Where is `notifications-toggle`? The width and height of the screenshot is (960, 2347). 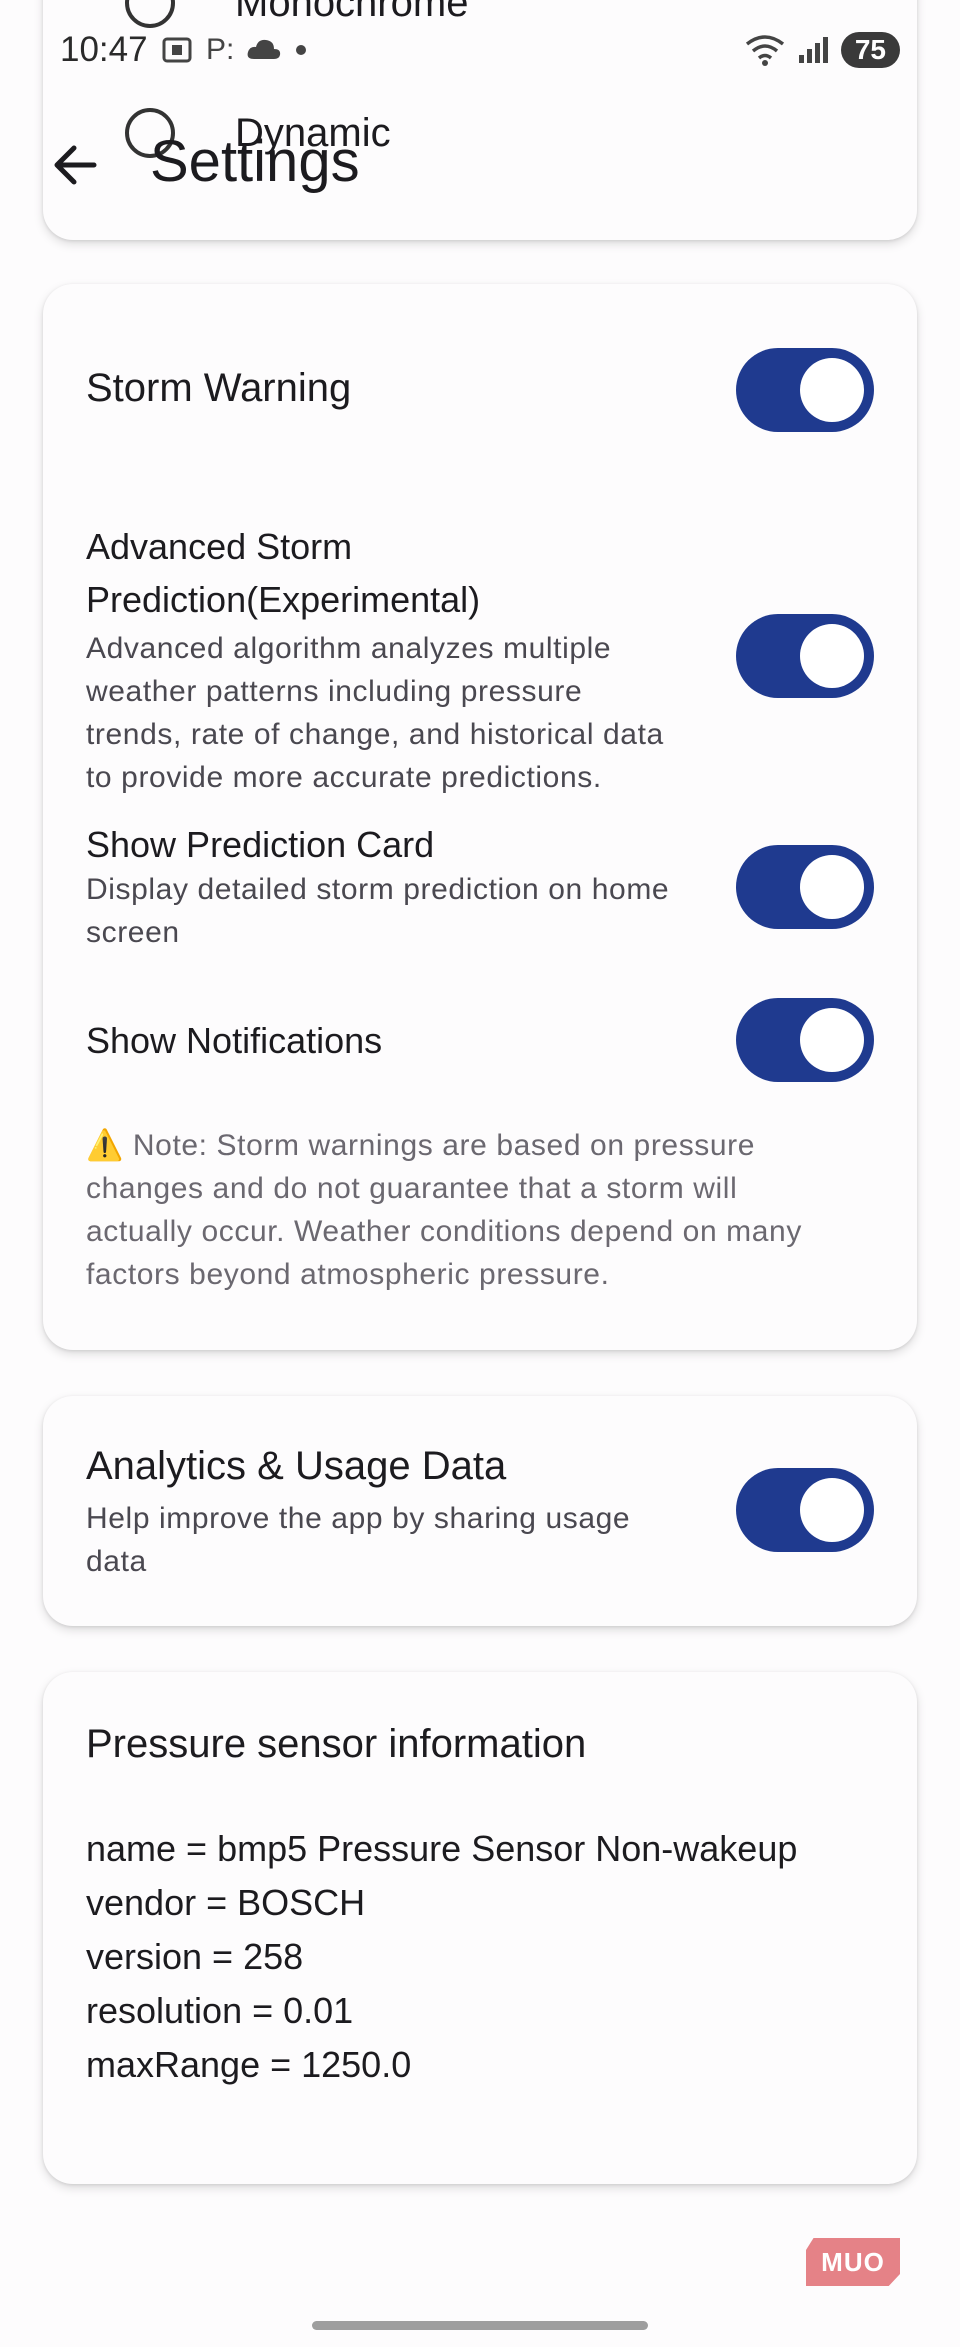
notifications-toggle is located at coordinates (805, 1040).